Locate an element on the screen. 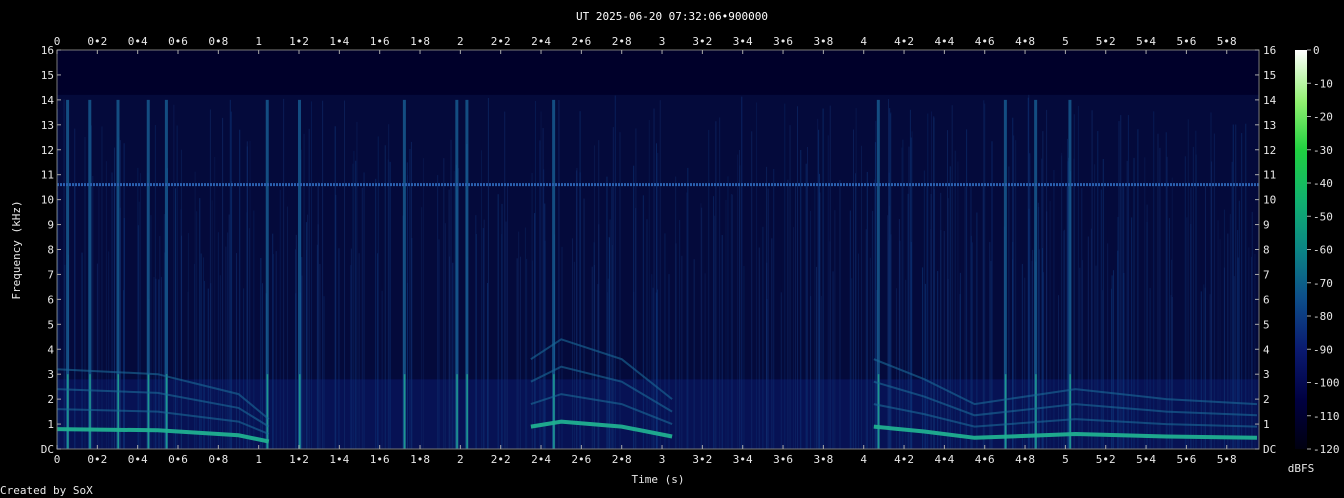 This screenshot has width=1344, height=498. y-tick-label-right: 9 is located at coordinates (1266, 225).